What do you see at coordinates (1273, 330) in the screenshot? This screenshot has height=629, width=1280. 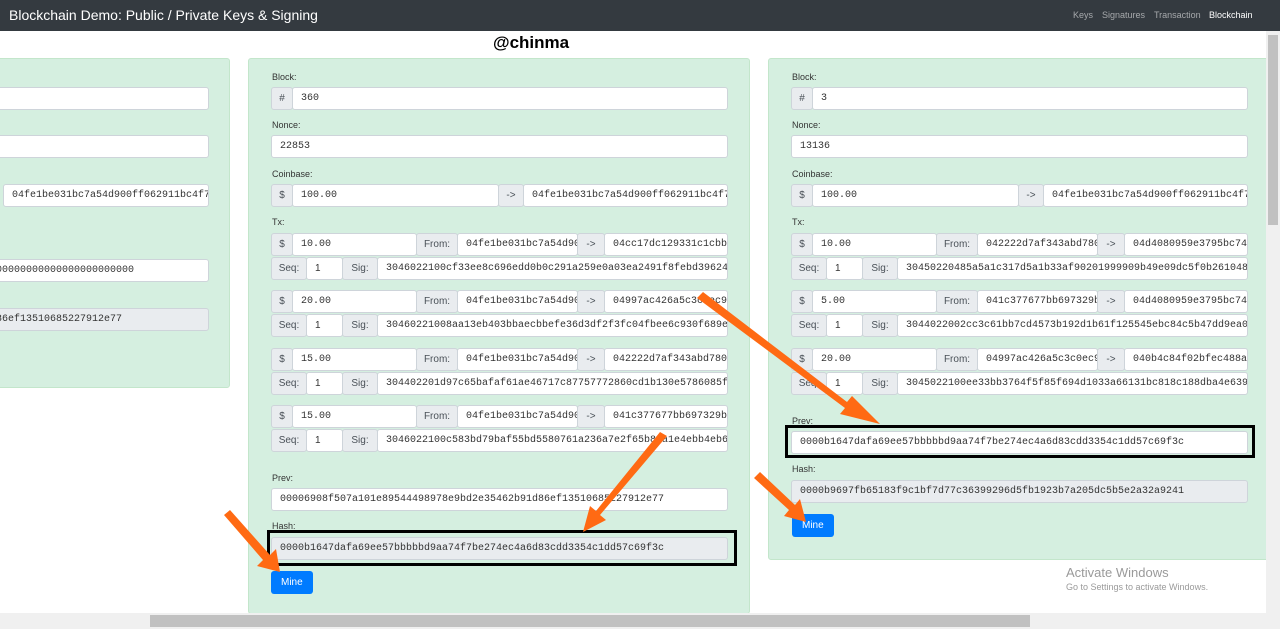 I see `vertical-scrollbar` at bounding box center [1273, 330].